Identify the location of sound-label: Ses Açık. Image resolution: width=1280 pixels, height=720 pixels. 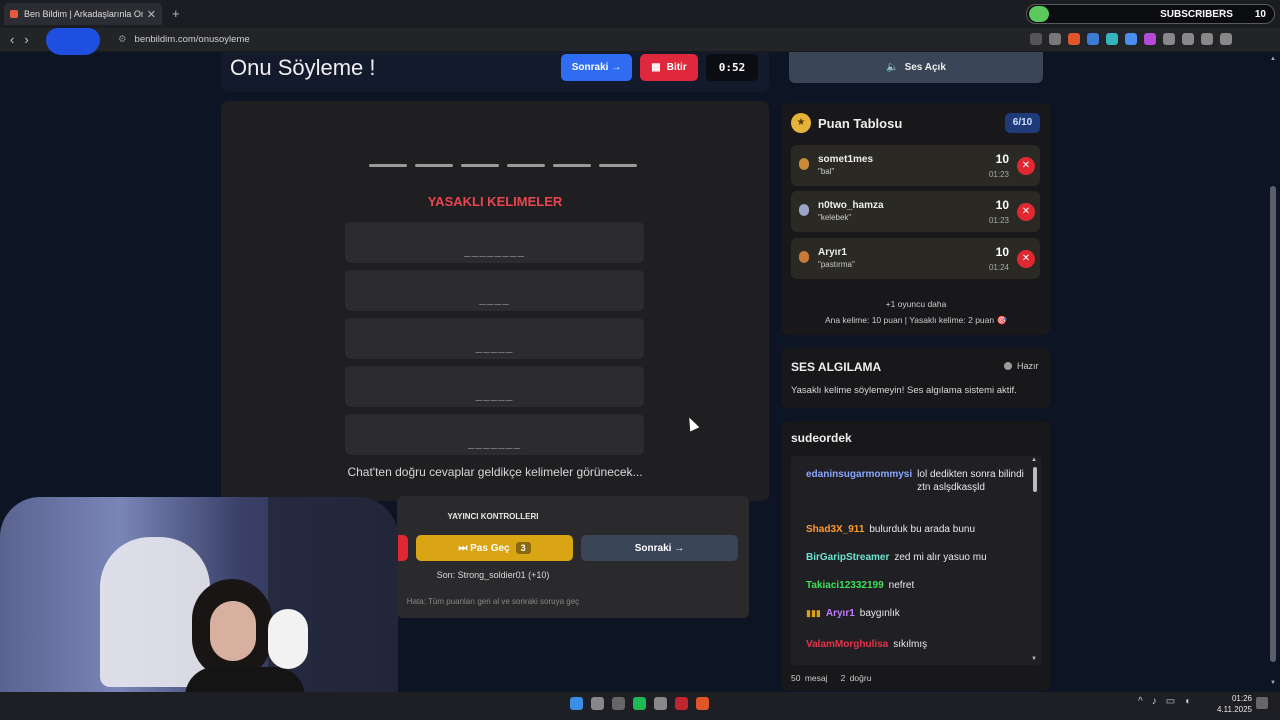
(925, 67).